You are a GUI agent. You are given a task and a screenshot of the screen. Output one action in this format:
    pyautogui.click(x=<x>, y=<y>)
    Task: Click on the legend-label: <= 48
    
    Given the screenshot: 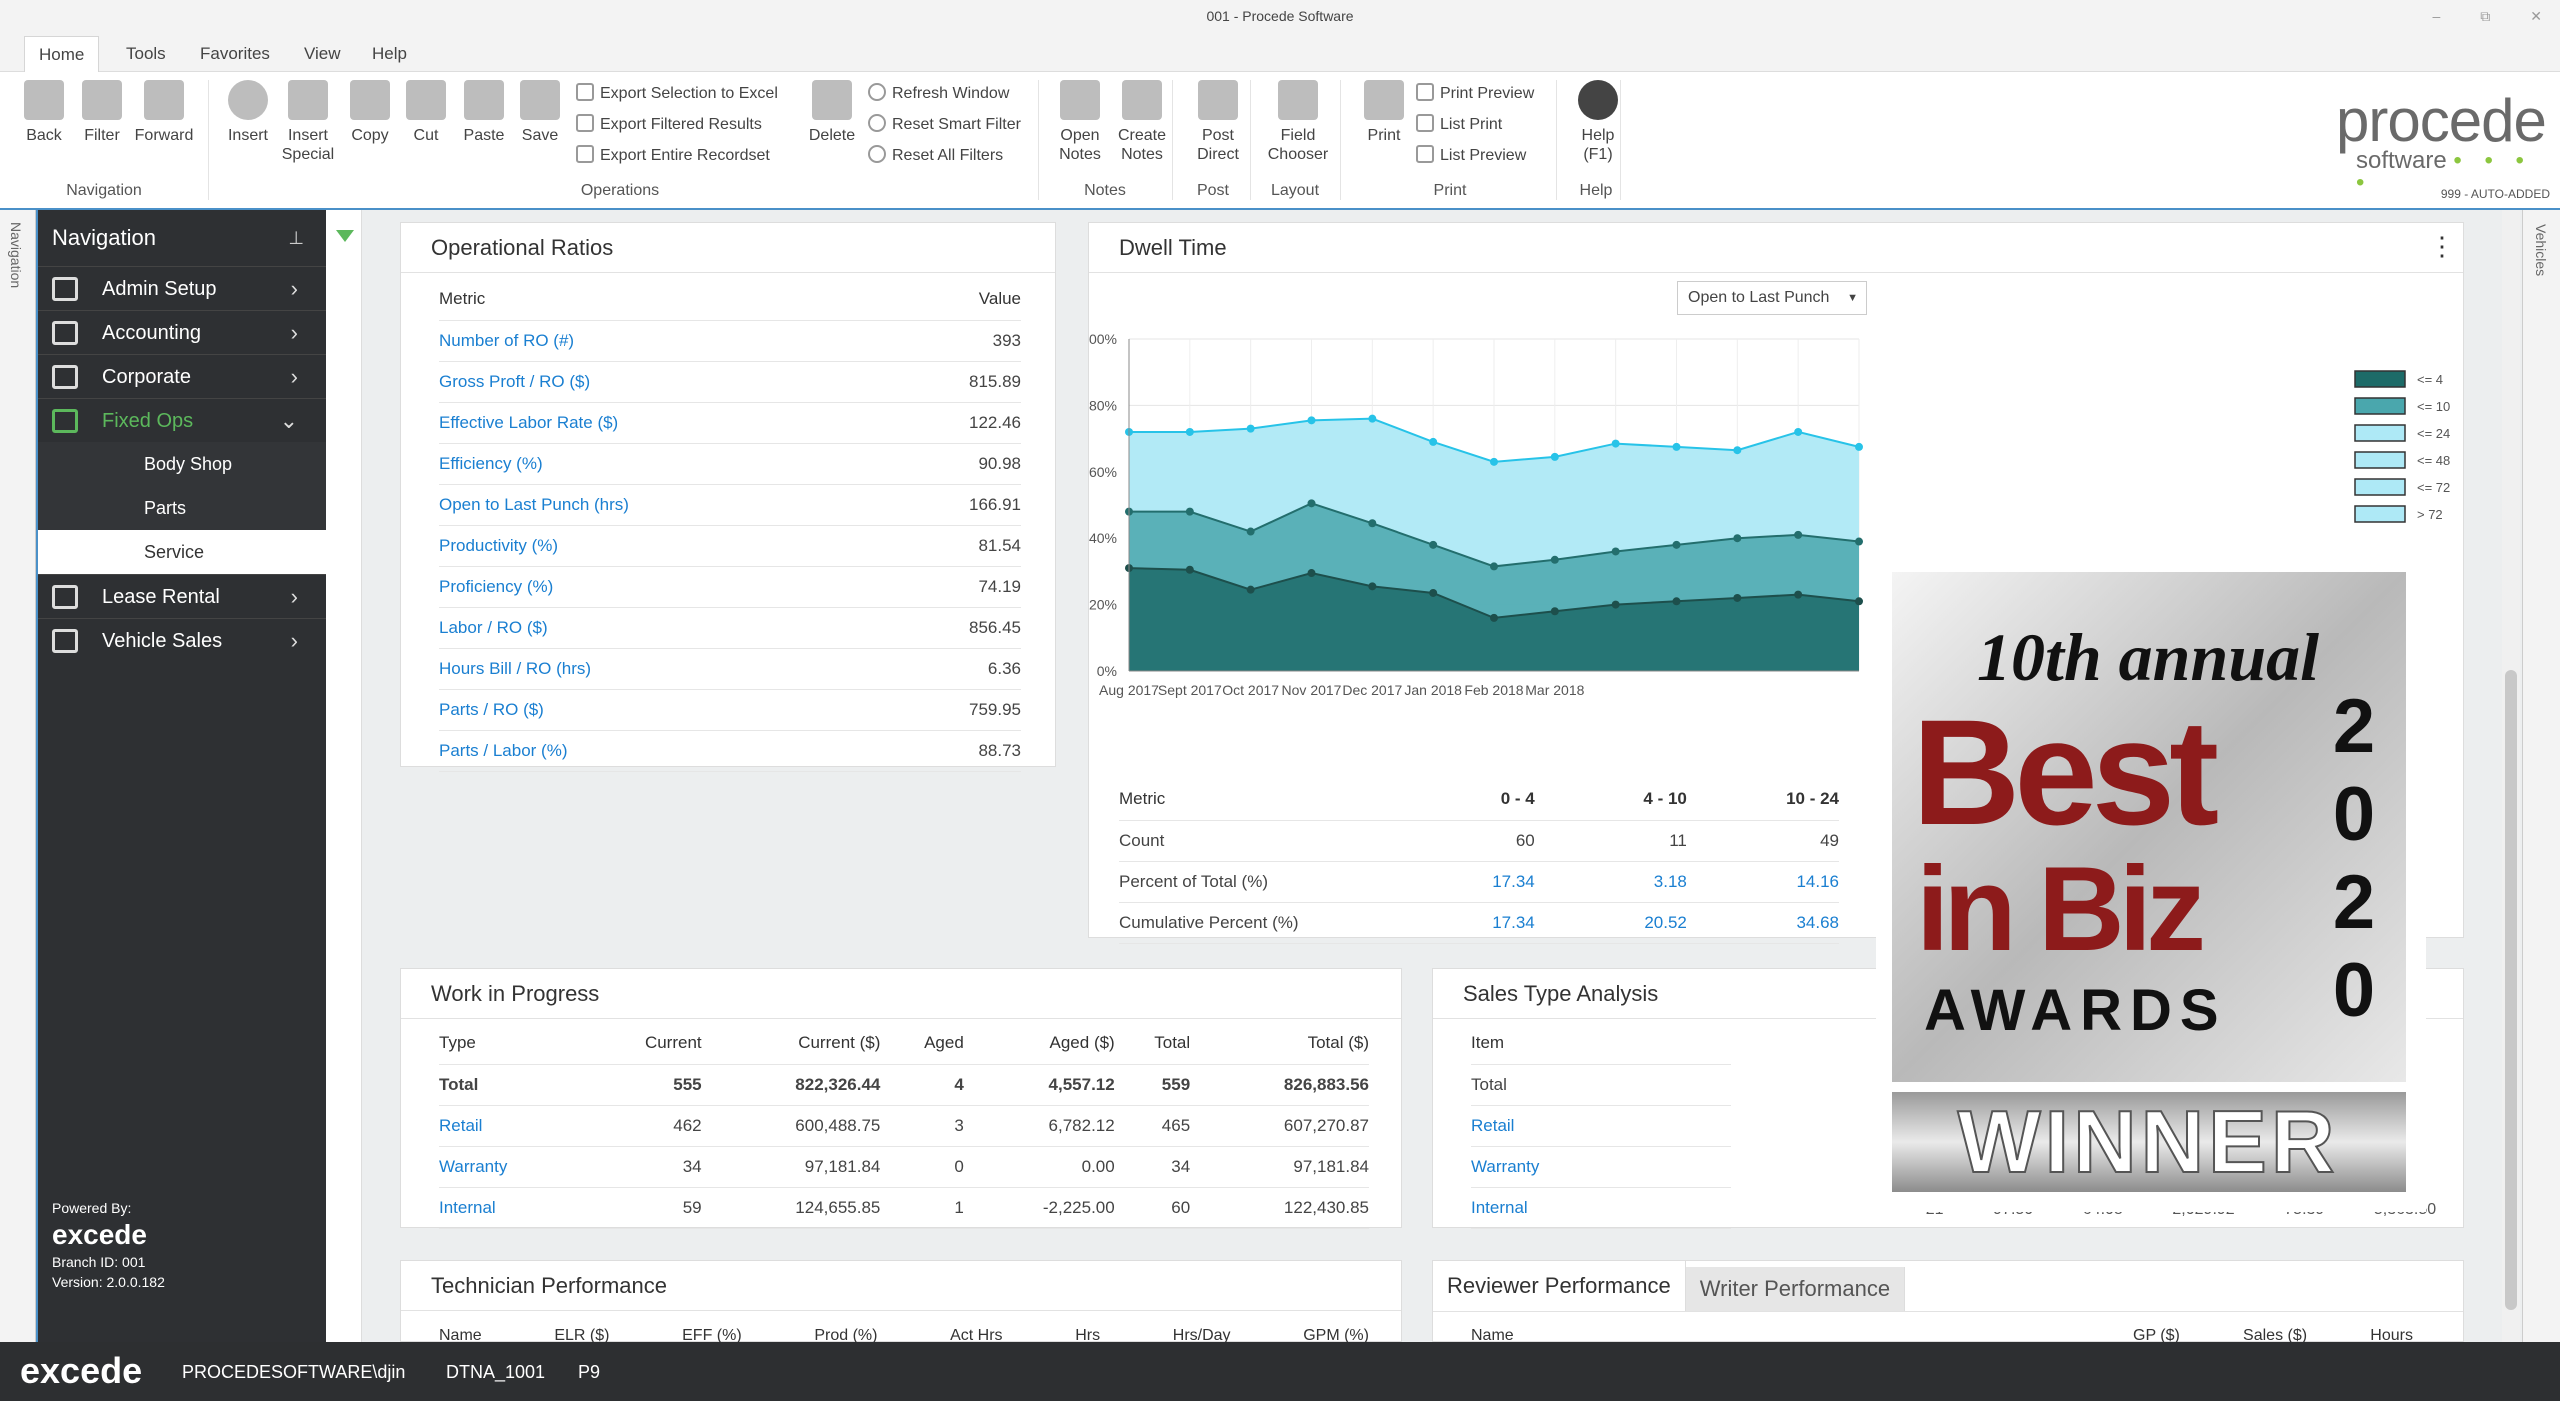 What is the action you would take?
    pyautogui.click(x=2433, y=460)
    